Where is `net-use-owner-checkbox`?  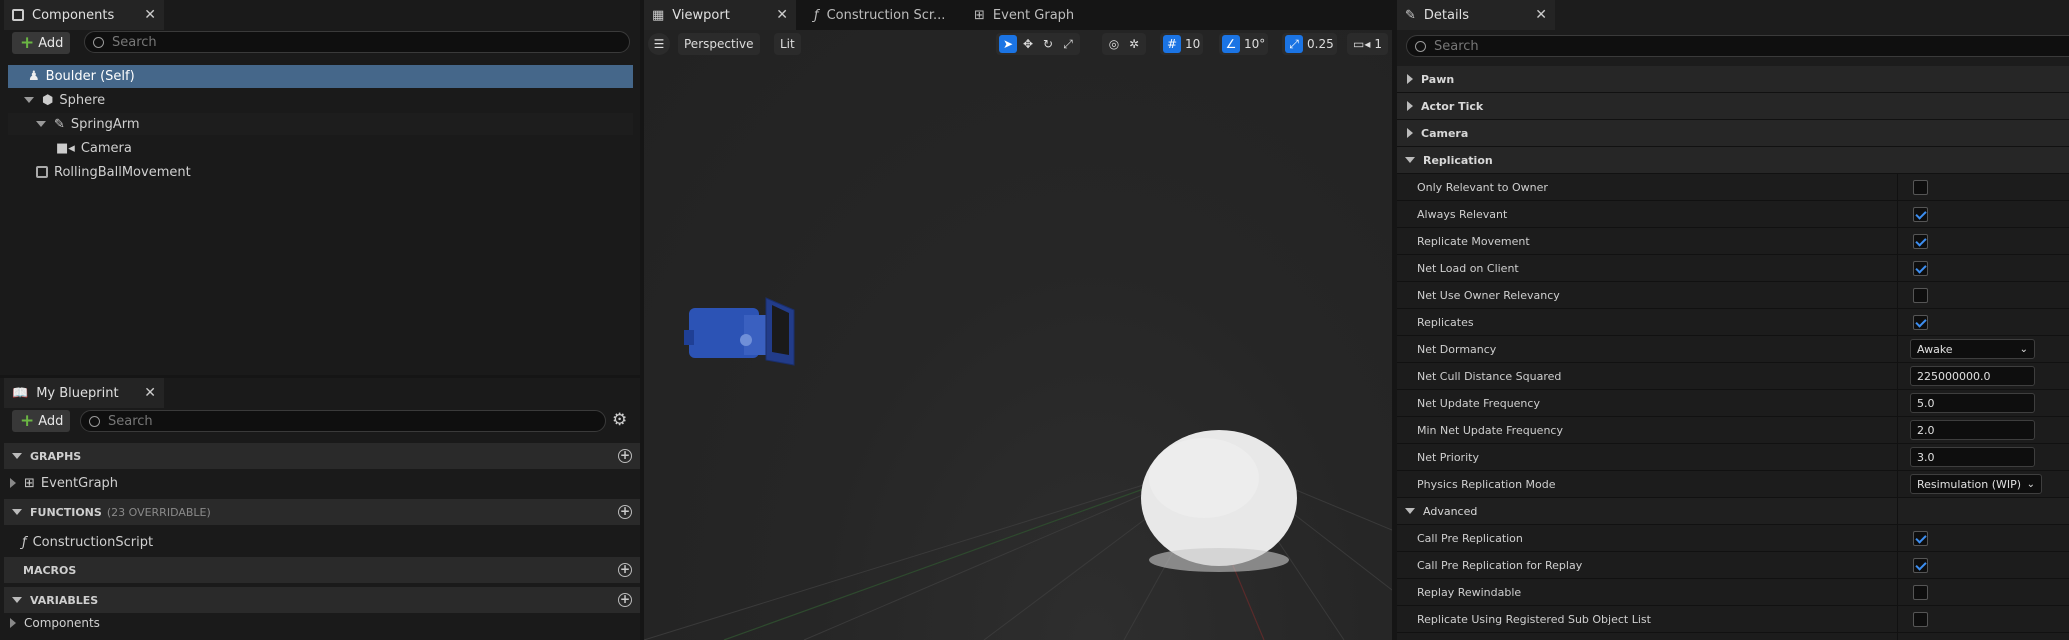 net-use-owner-checkbox is located at coordinates (1920, 295).